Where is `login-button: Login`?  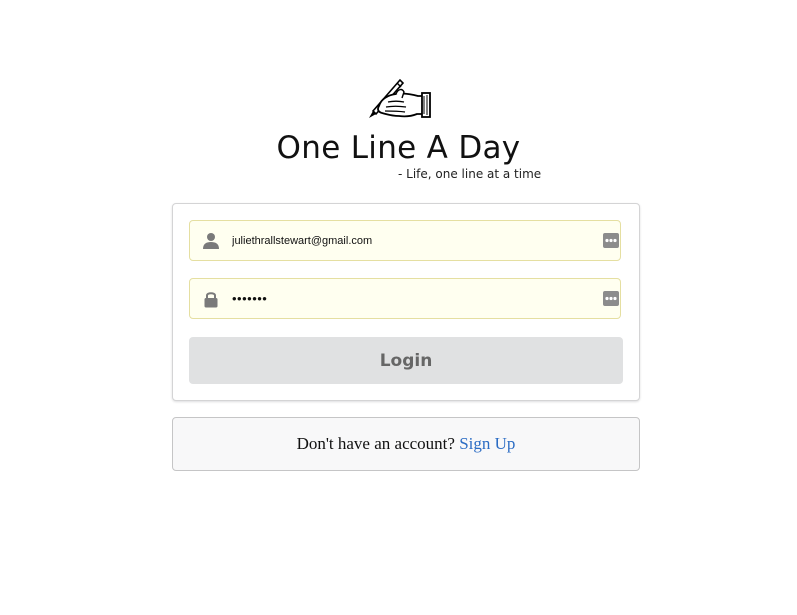
login-button: Login is located at coordinates (406, 360).